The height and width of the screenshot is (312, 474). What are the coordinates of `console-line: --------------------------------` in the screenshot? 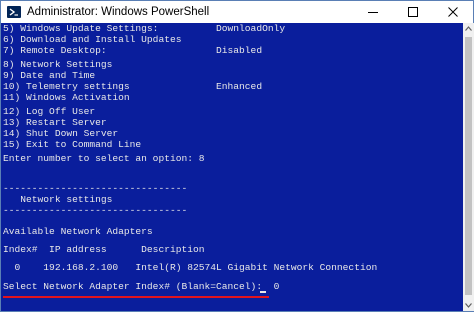 It's located at (95, 210).